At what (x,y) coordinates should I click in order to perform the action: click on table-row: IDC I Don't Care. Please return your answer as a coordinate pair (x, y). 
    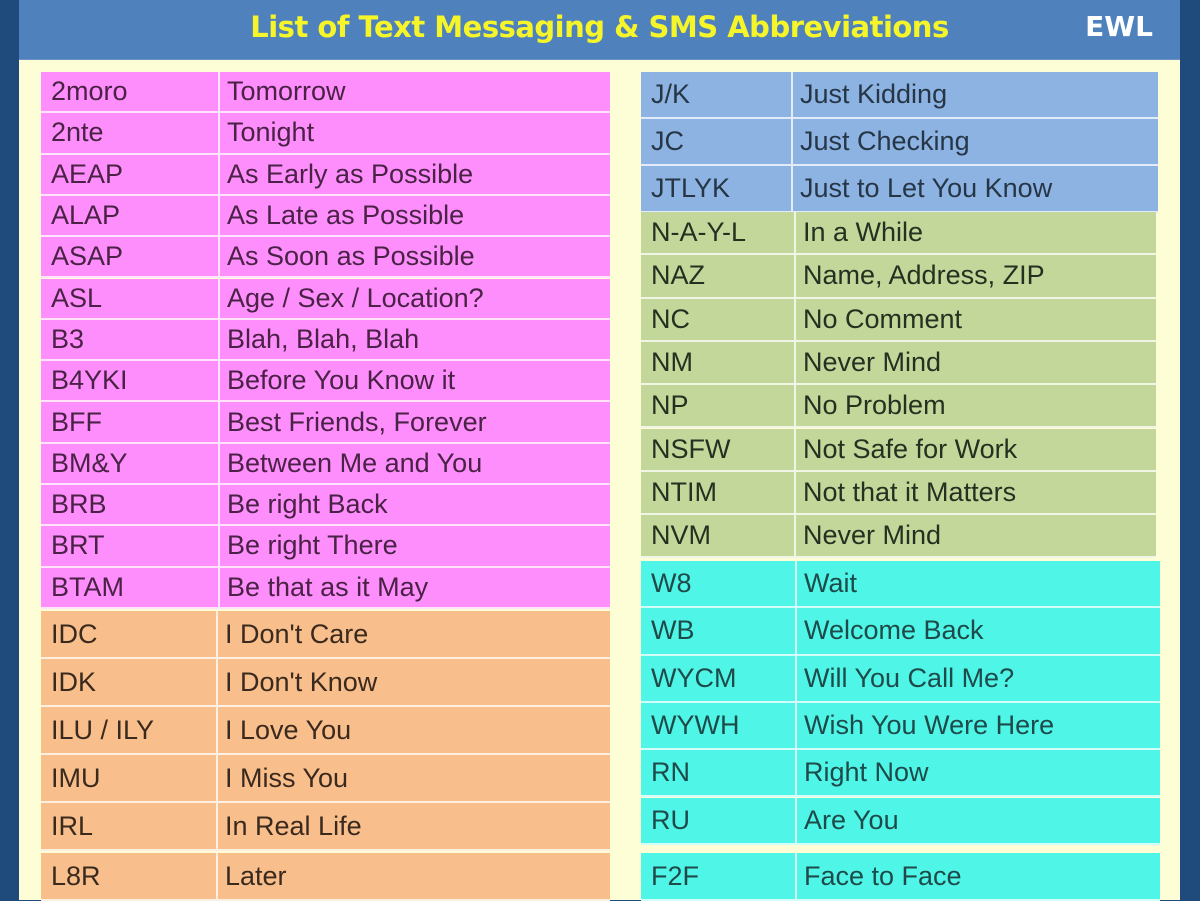
    Looking at the image, I should click on (325, 635).